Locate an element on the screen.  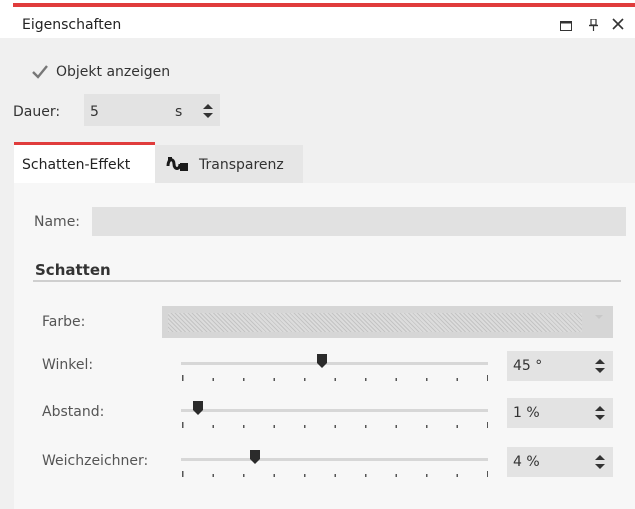
blur-slider-thumb is located at coordinates (254, 457).